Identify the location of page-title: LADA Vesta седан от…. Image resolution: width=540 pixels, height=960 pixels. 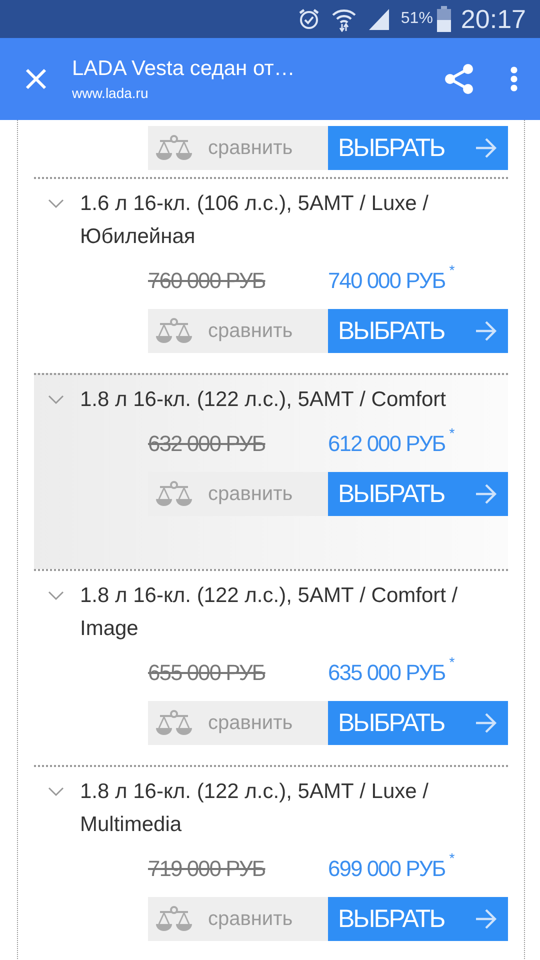
(184, 69).